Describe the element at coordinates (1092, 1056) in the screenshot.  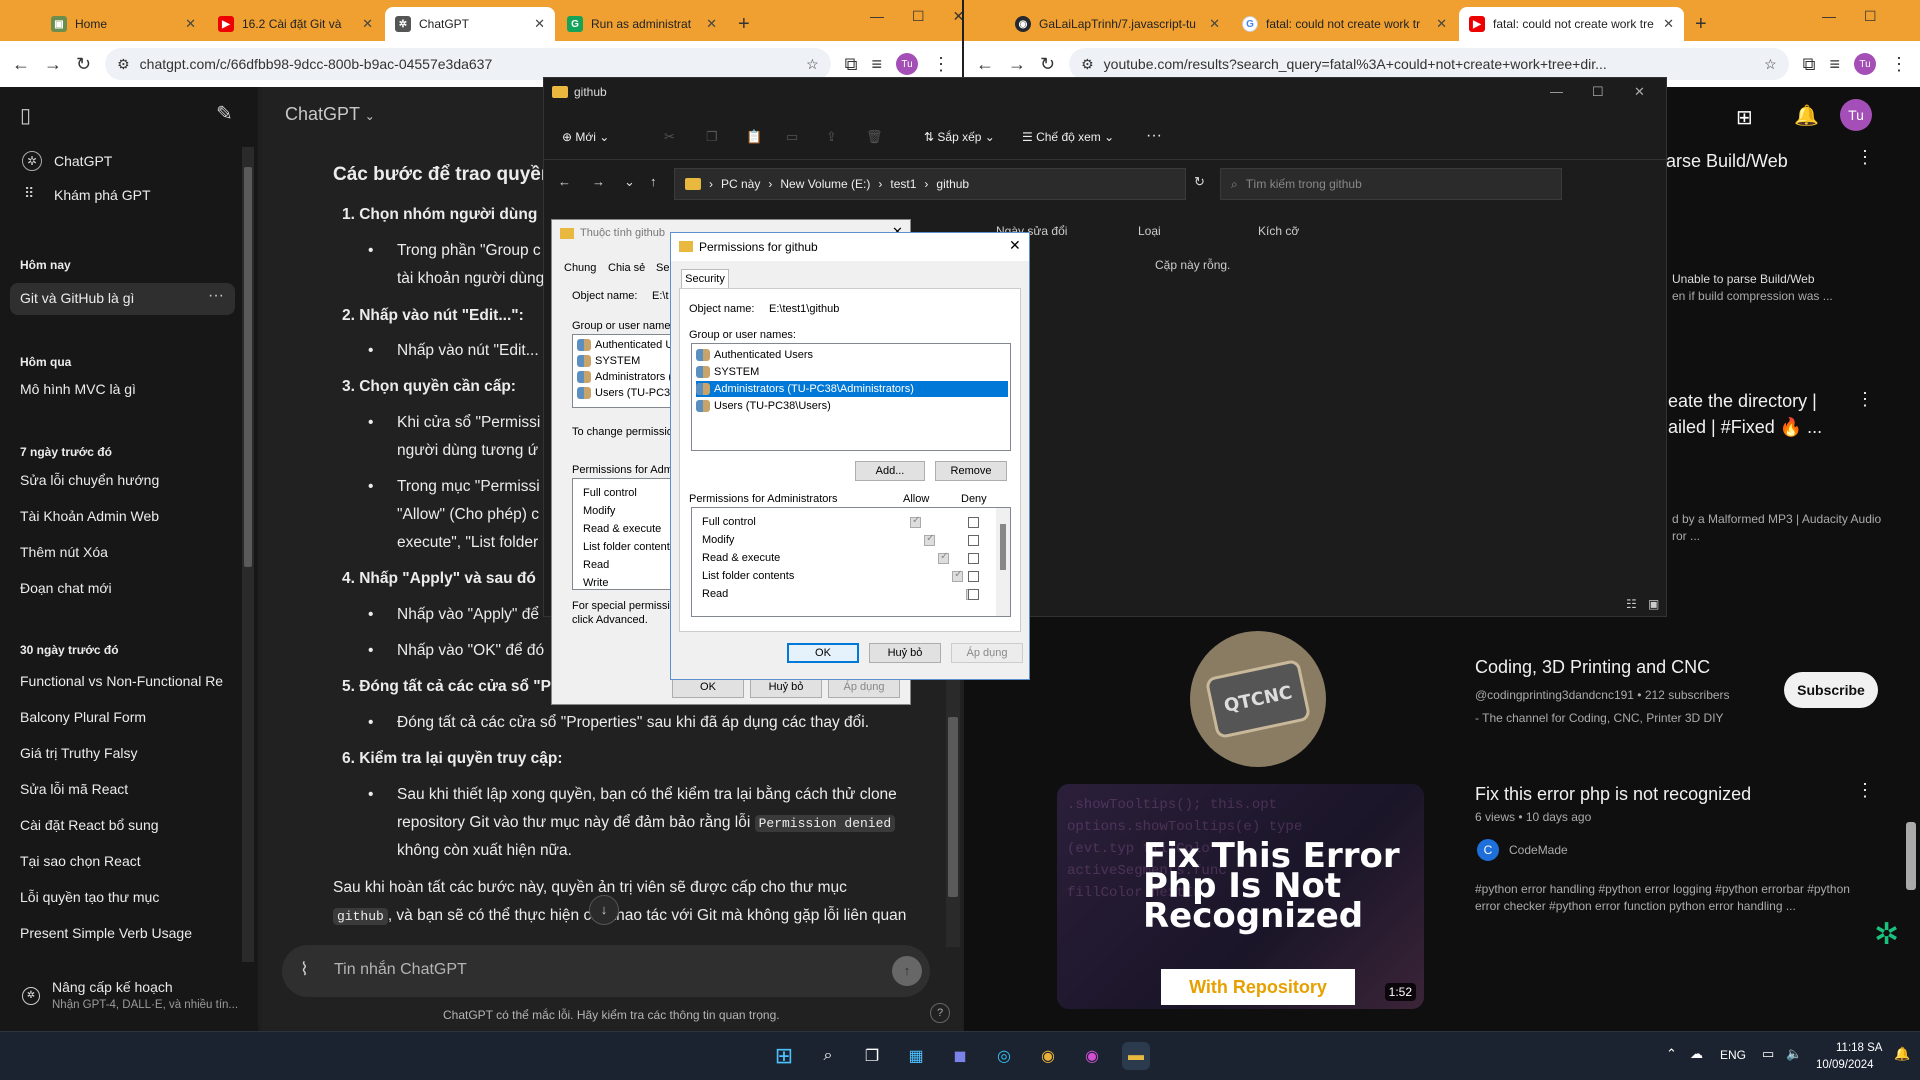
I see `chrome-profile-icon: ◉` at that location.